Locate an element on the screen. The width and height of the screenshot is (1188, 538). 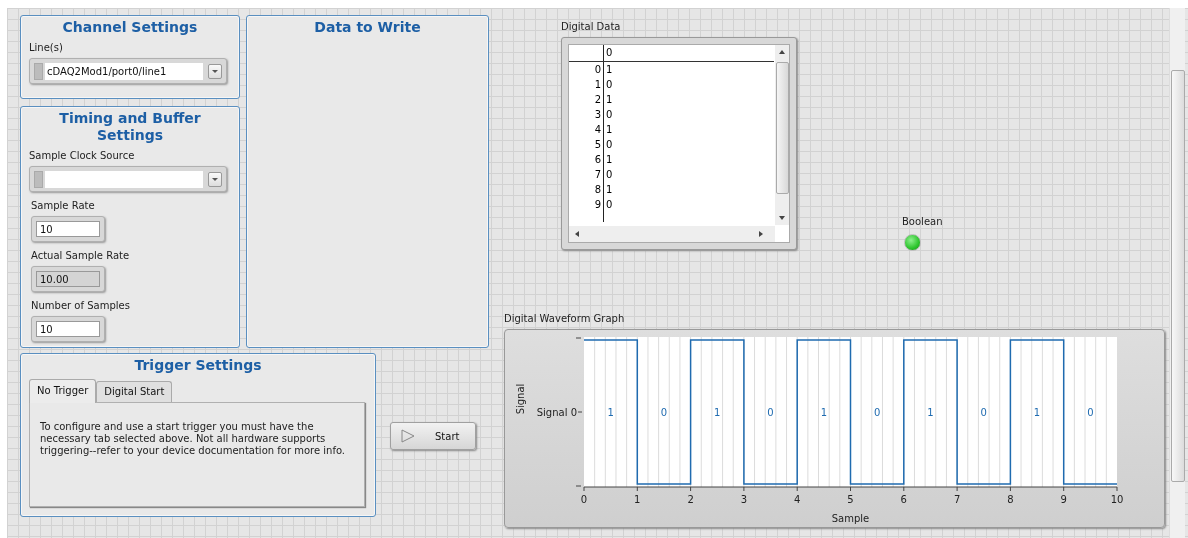
signal-name-label: Signal 0 is located at coordinates (556, 412).